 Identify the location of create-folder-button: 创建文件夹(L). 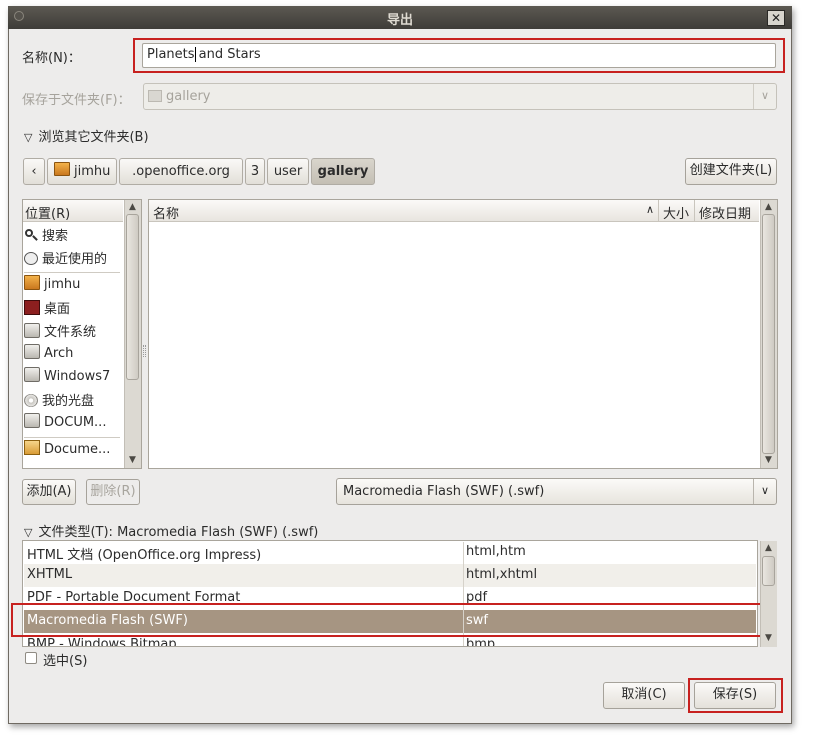
(731, 171).